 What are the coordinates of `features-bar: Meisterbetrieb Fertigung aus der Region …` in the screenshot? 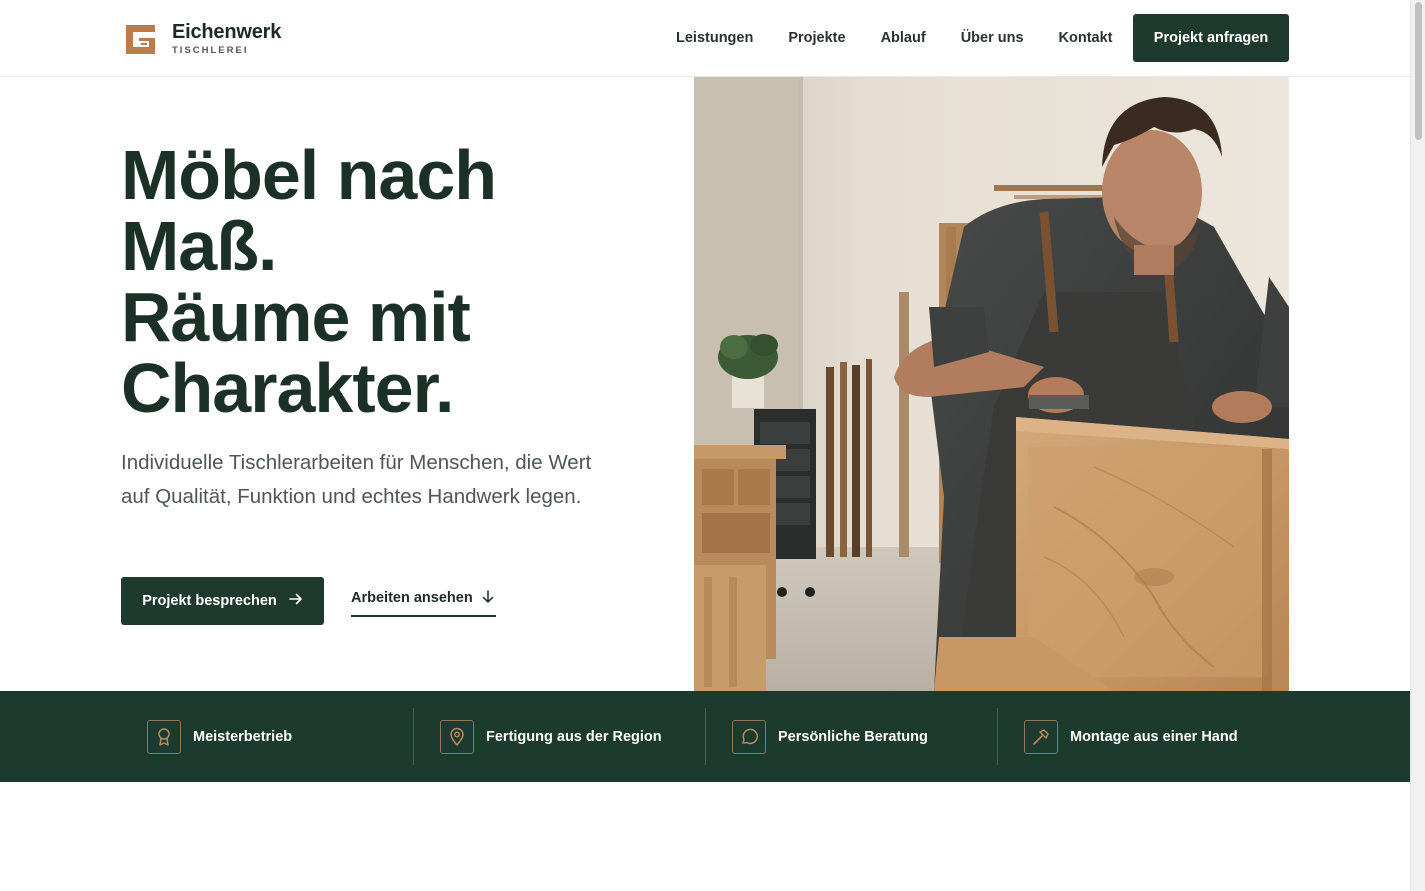 It's located at (705, 736).